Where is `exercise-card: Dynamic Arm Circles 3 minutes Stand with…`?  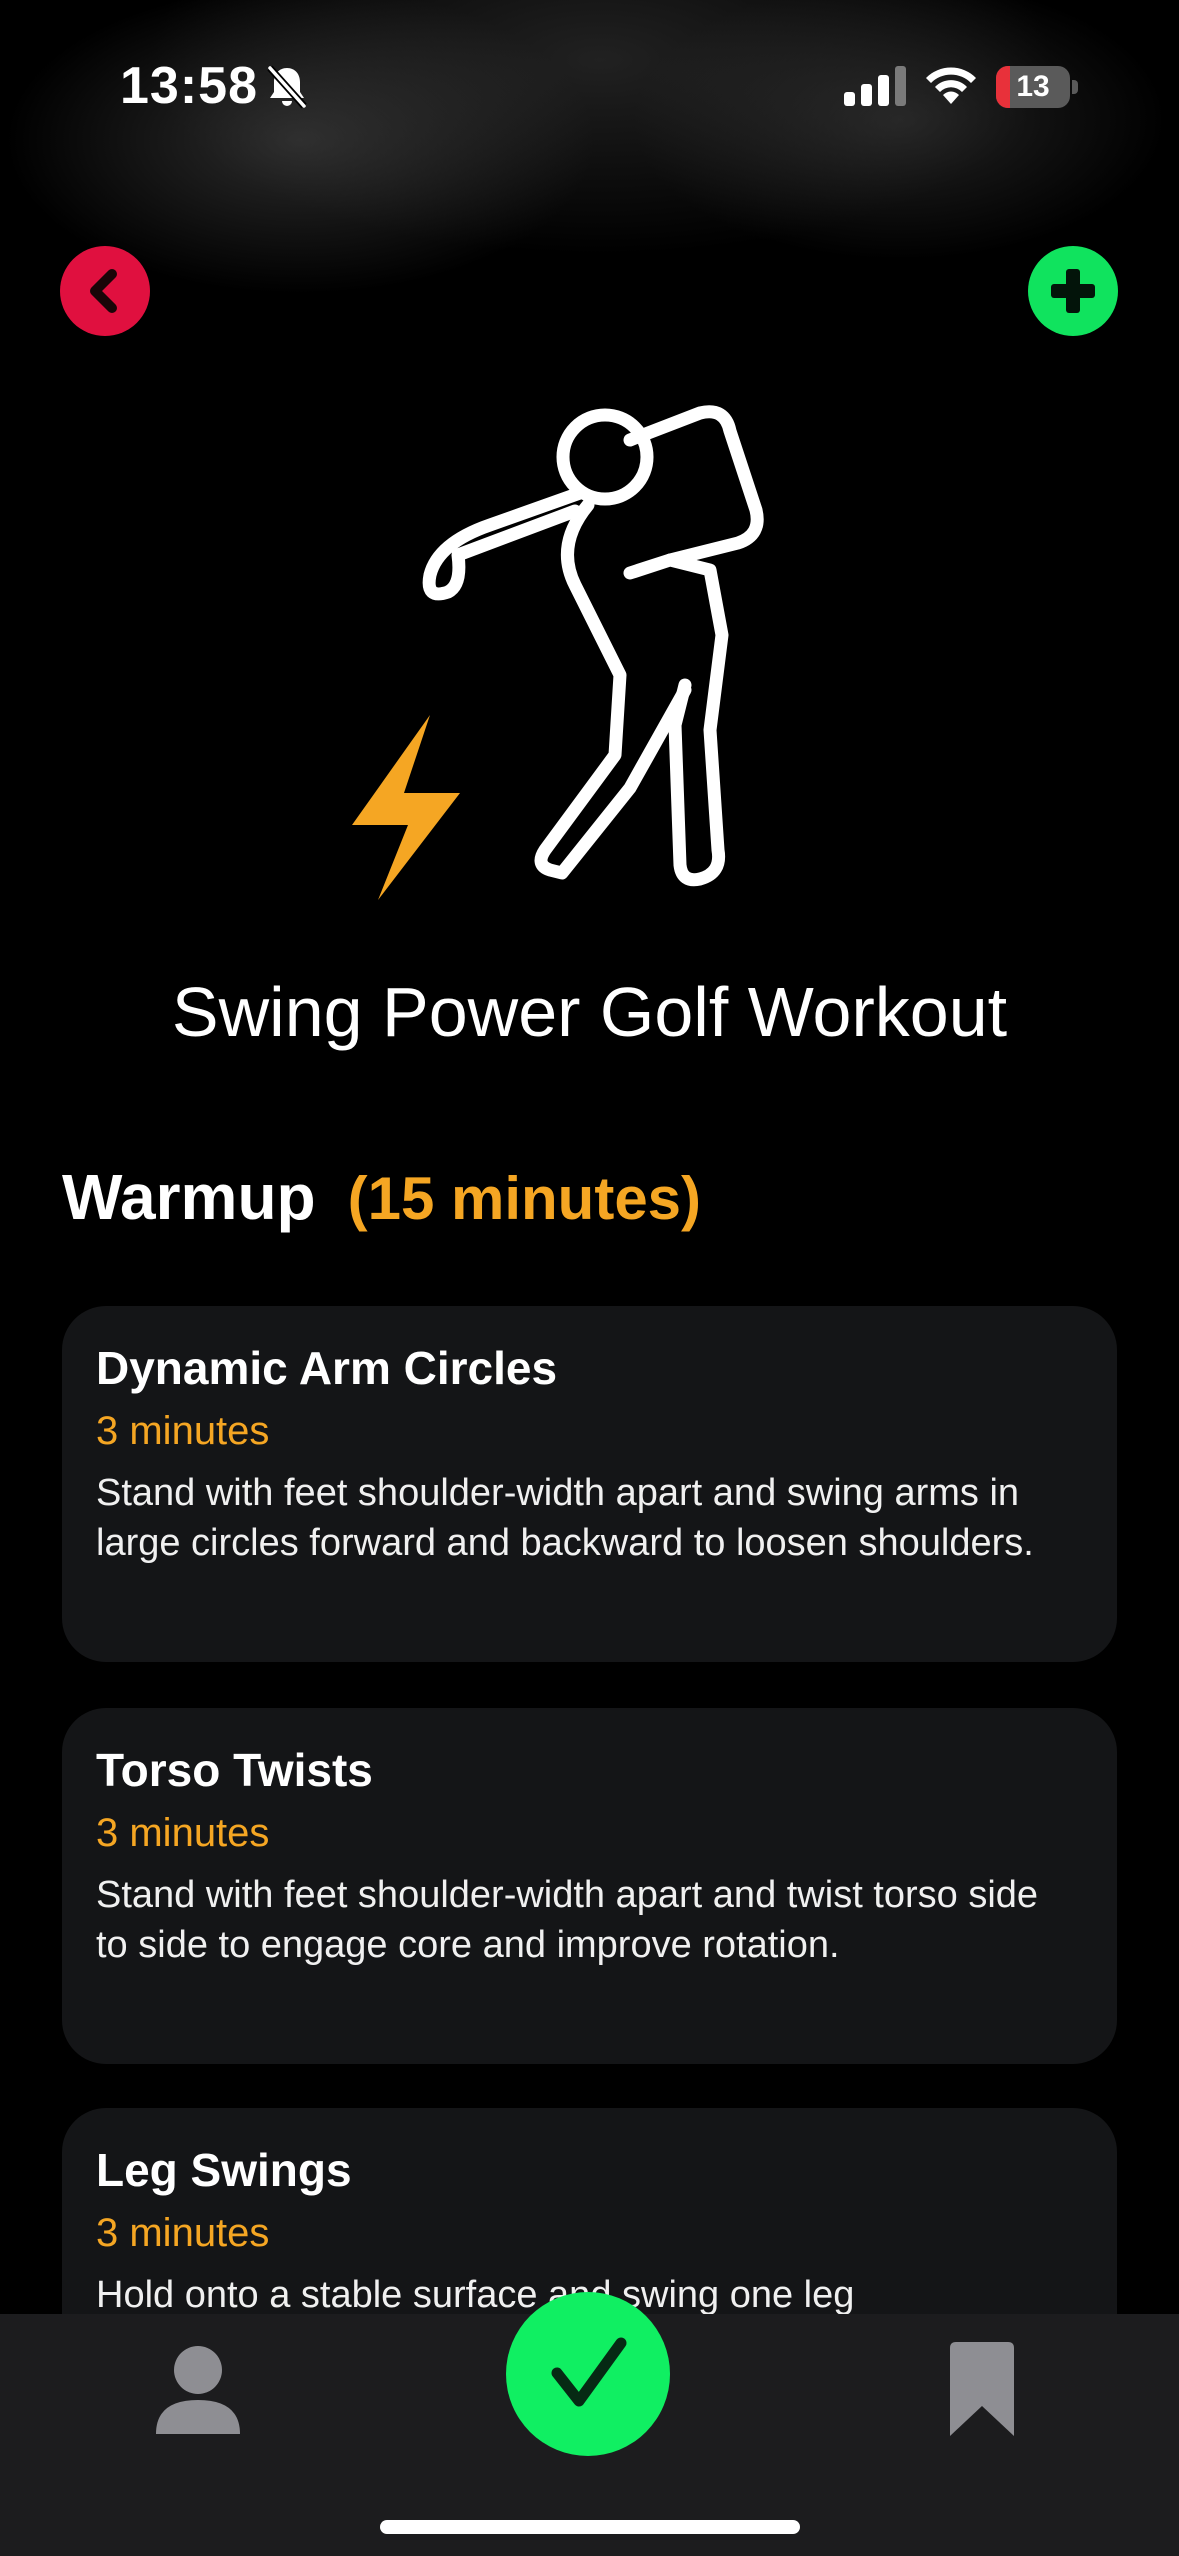 exercise-card: Dynamic Arm Circles 3 minutes Stand with… is located at coordinates (589, 1484).